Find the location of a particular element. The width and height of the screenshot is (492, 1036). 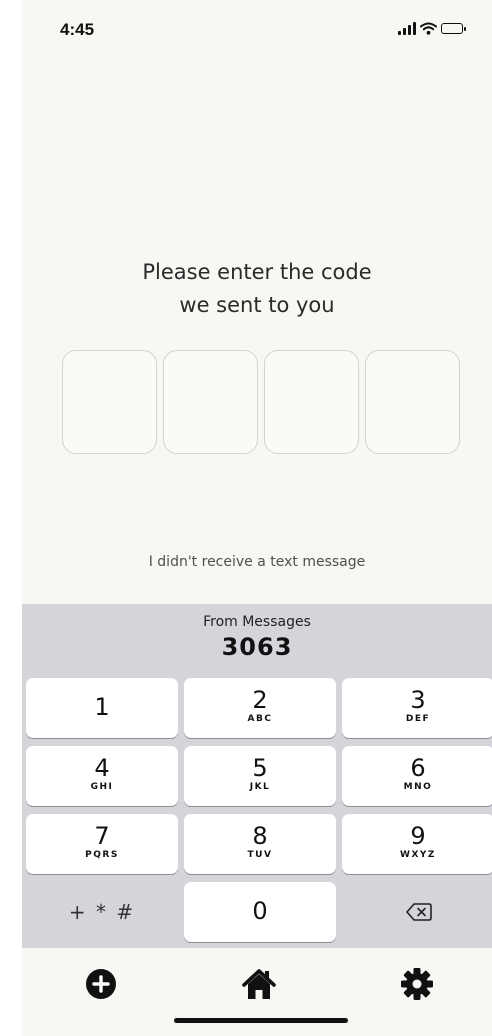

key-1: 1 is located at coordinates (102, 708).